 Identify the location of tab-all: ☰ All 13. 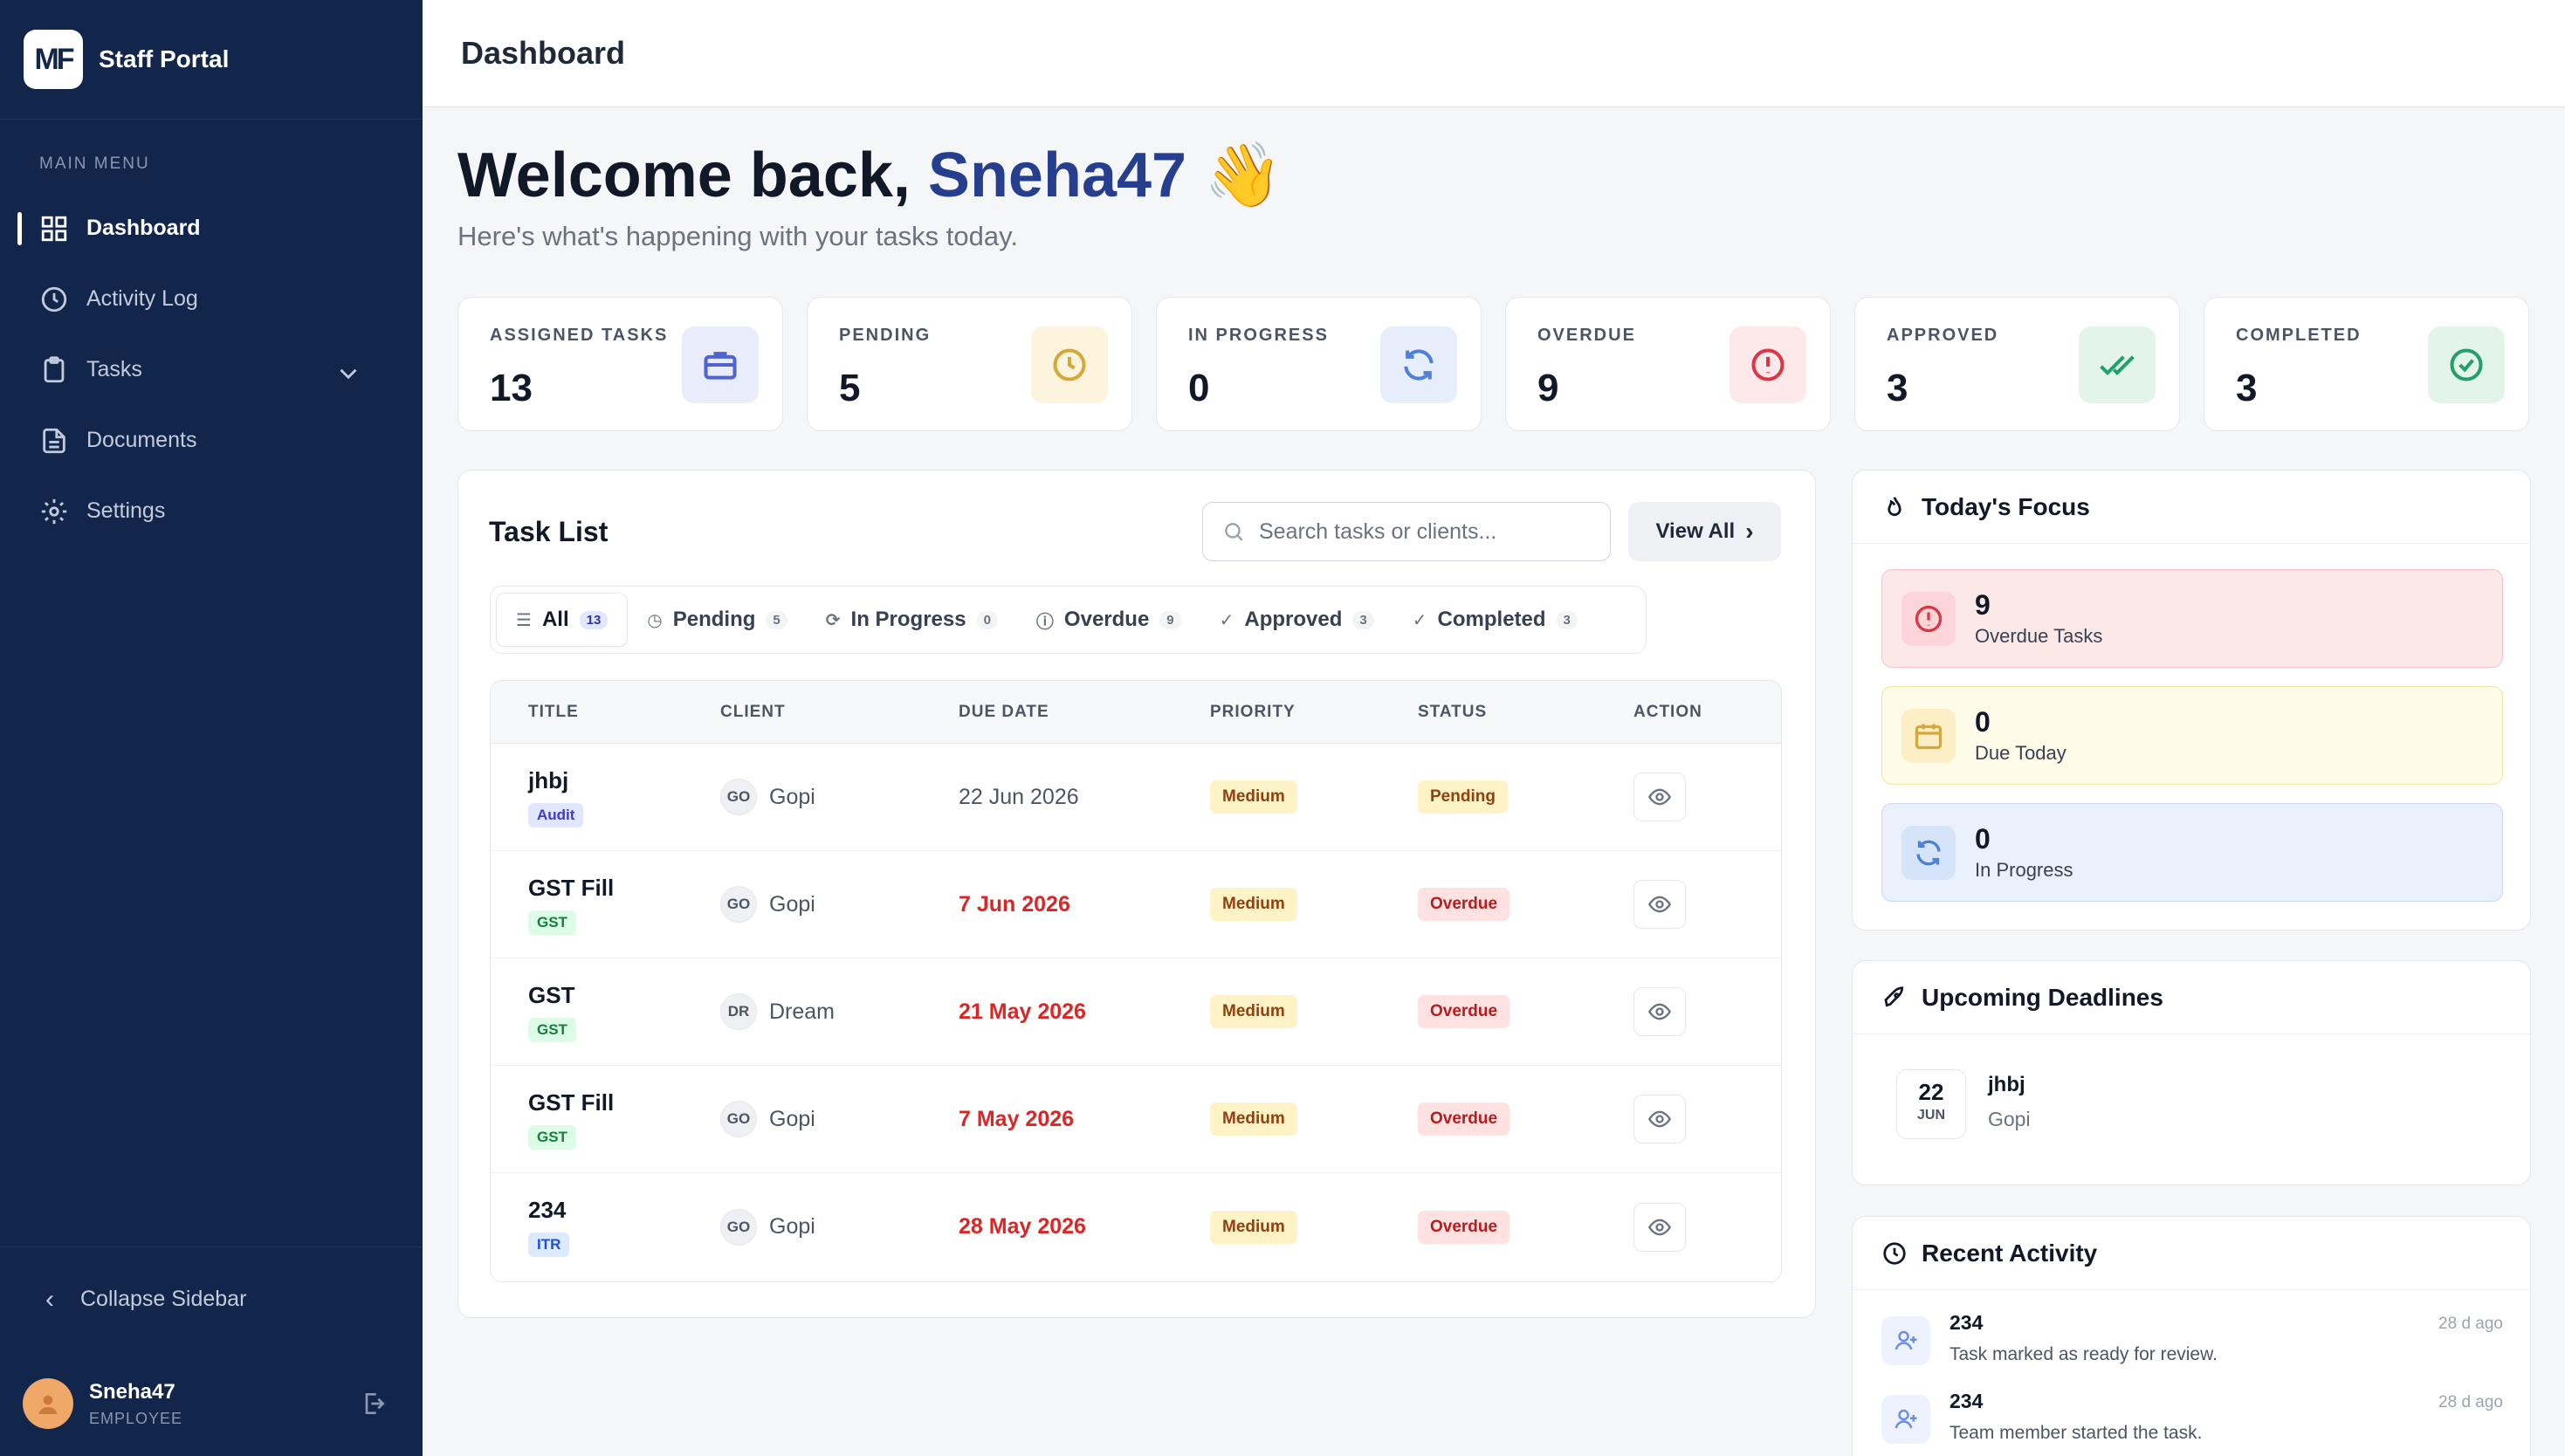
(562, 620).